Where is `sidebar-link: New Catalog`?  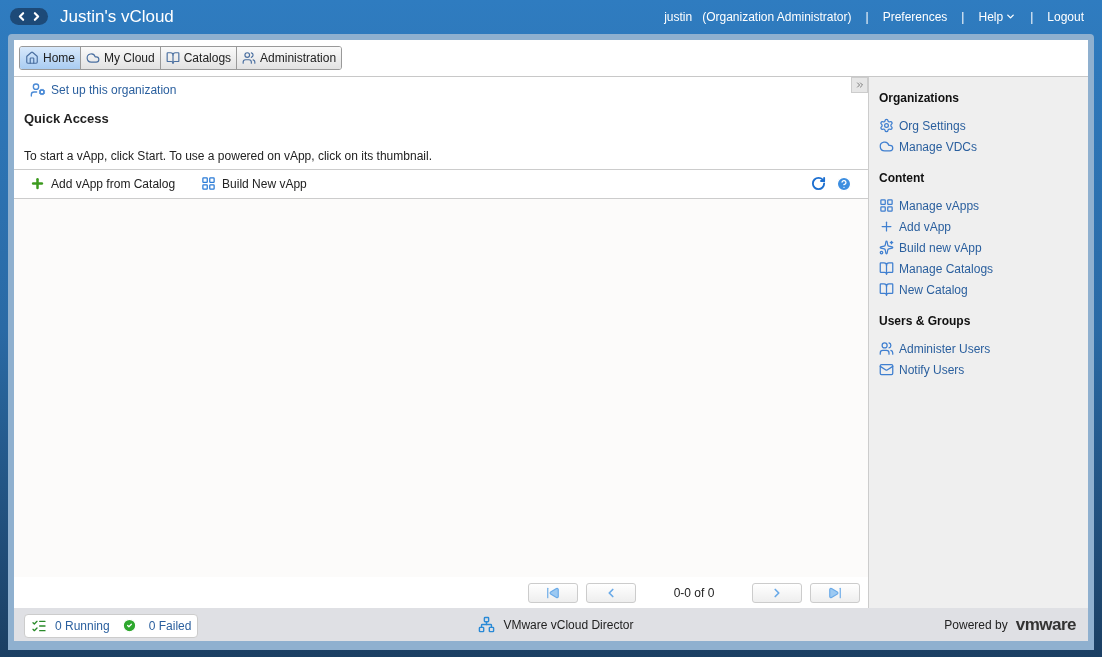 sidebar-link: New Catalog is located at coordinates (978, 289).